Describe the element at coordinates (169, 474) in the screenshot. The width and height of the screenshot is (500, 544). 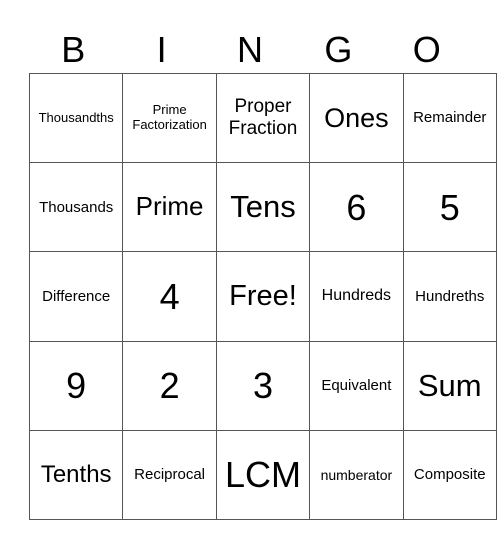
I see `bingo-cell: Reciprocal` at that location.